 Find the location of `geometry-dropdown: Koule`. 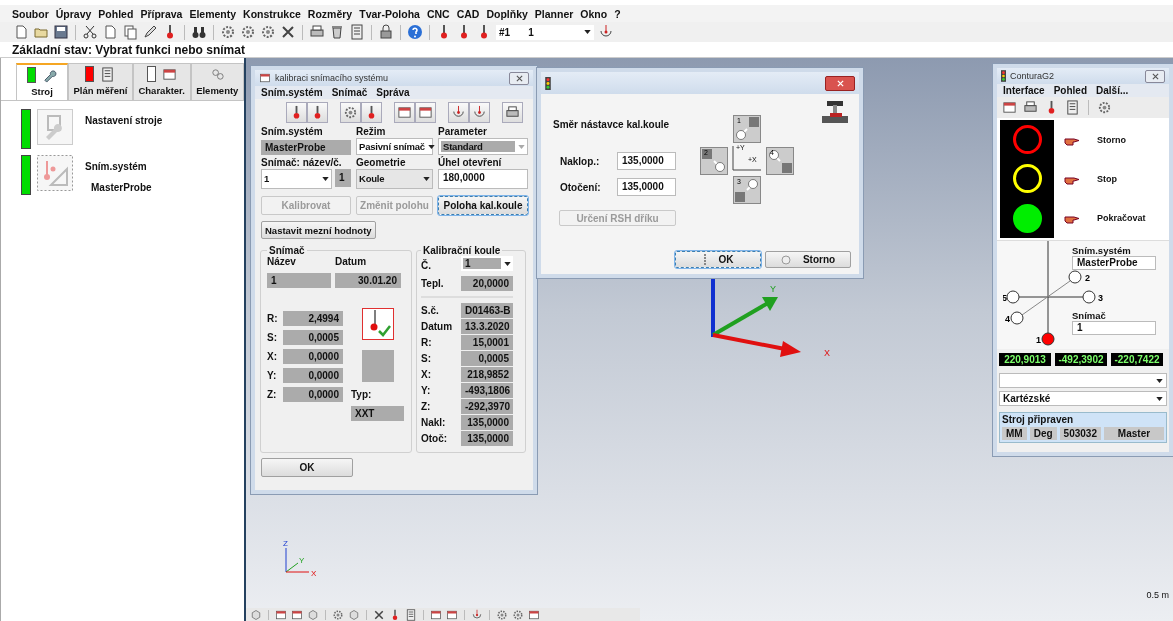

geometry-dropdown: Koule is located at coordinates (394, 179).